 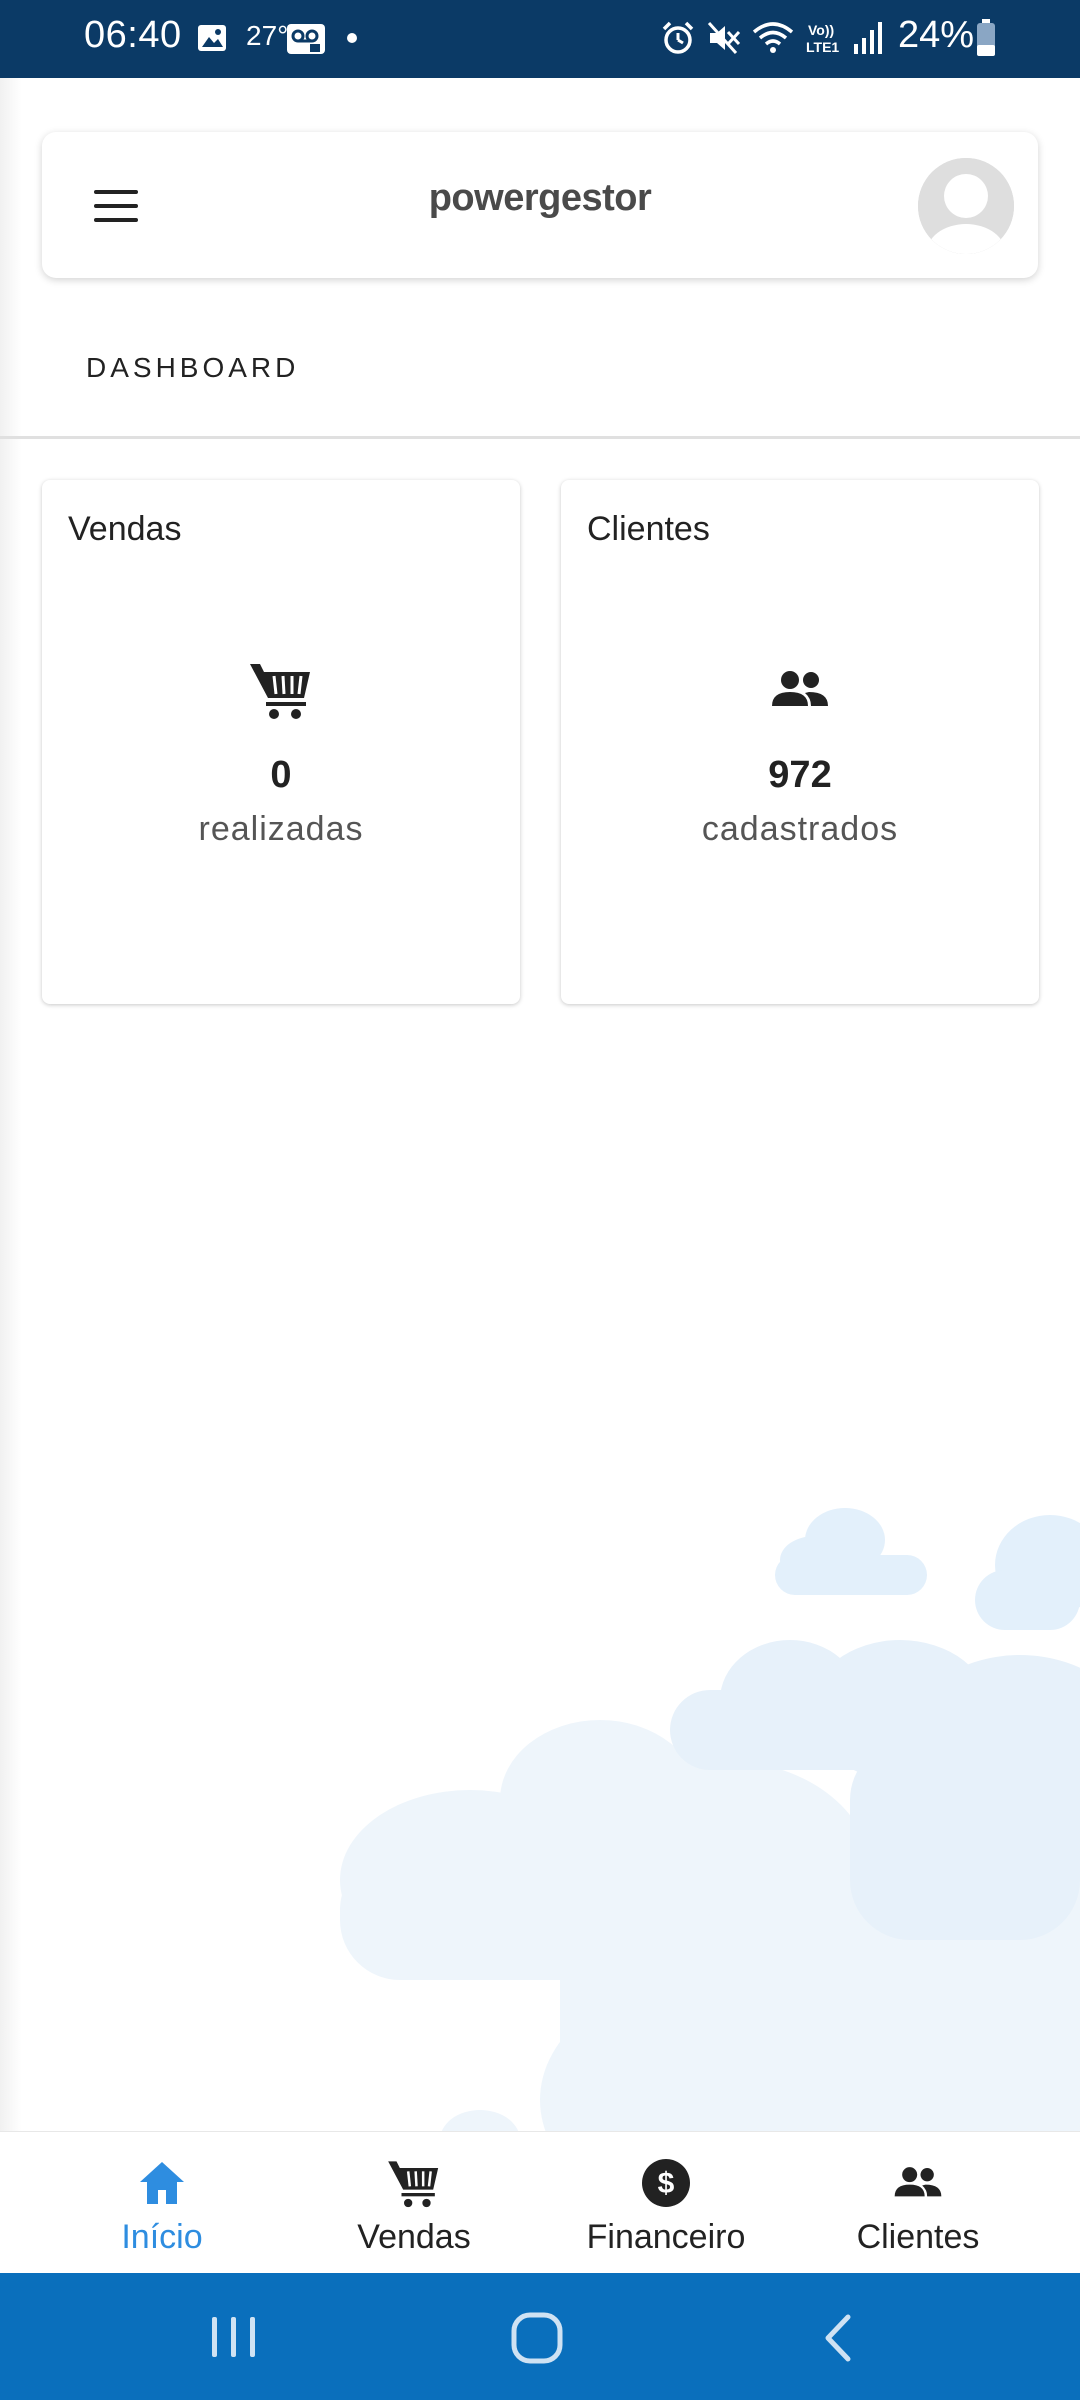 I want to click on svg-text: Vo)), so click(x=821, y=30).